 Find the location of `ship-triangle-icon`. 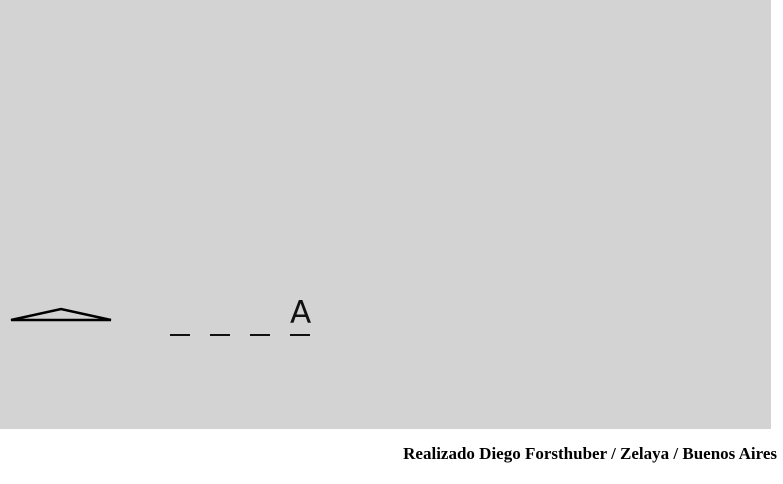

ship-triangle-icon is located at coordinates (61, 314).